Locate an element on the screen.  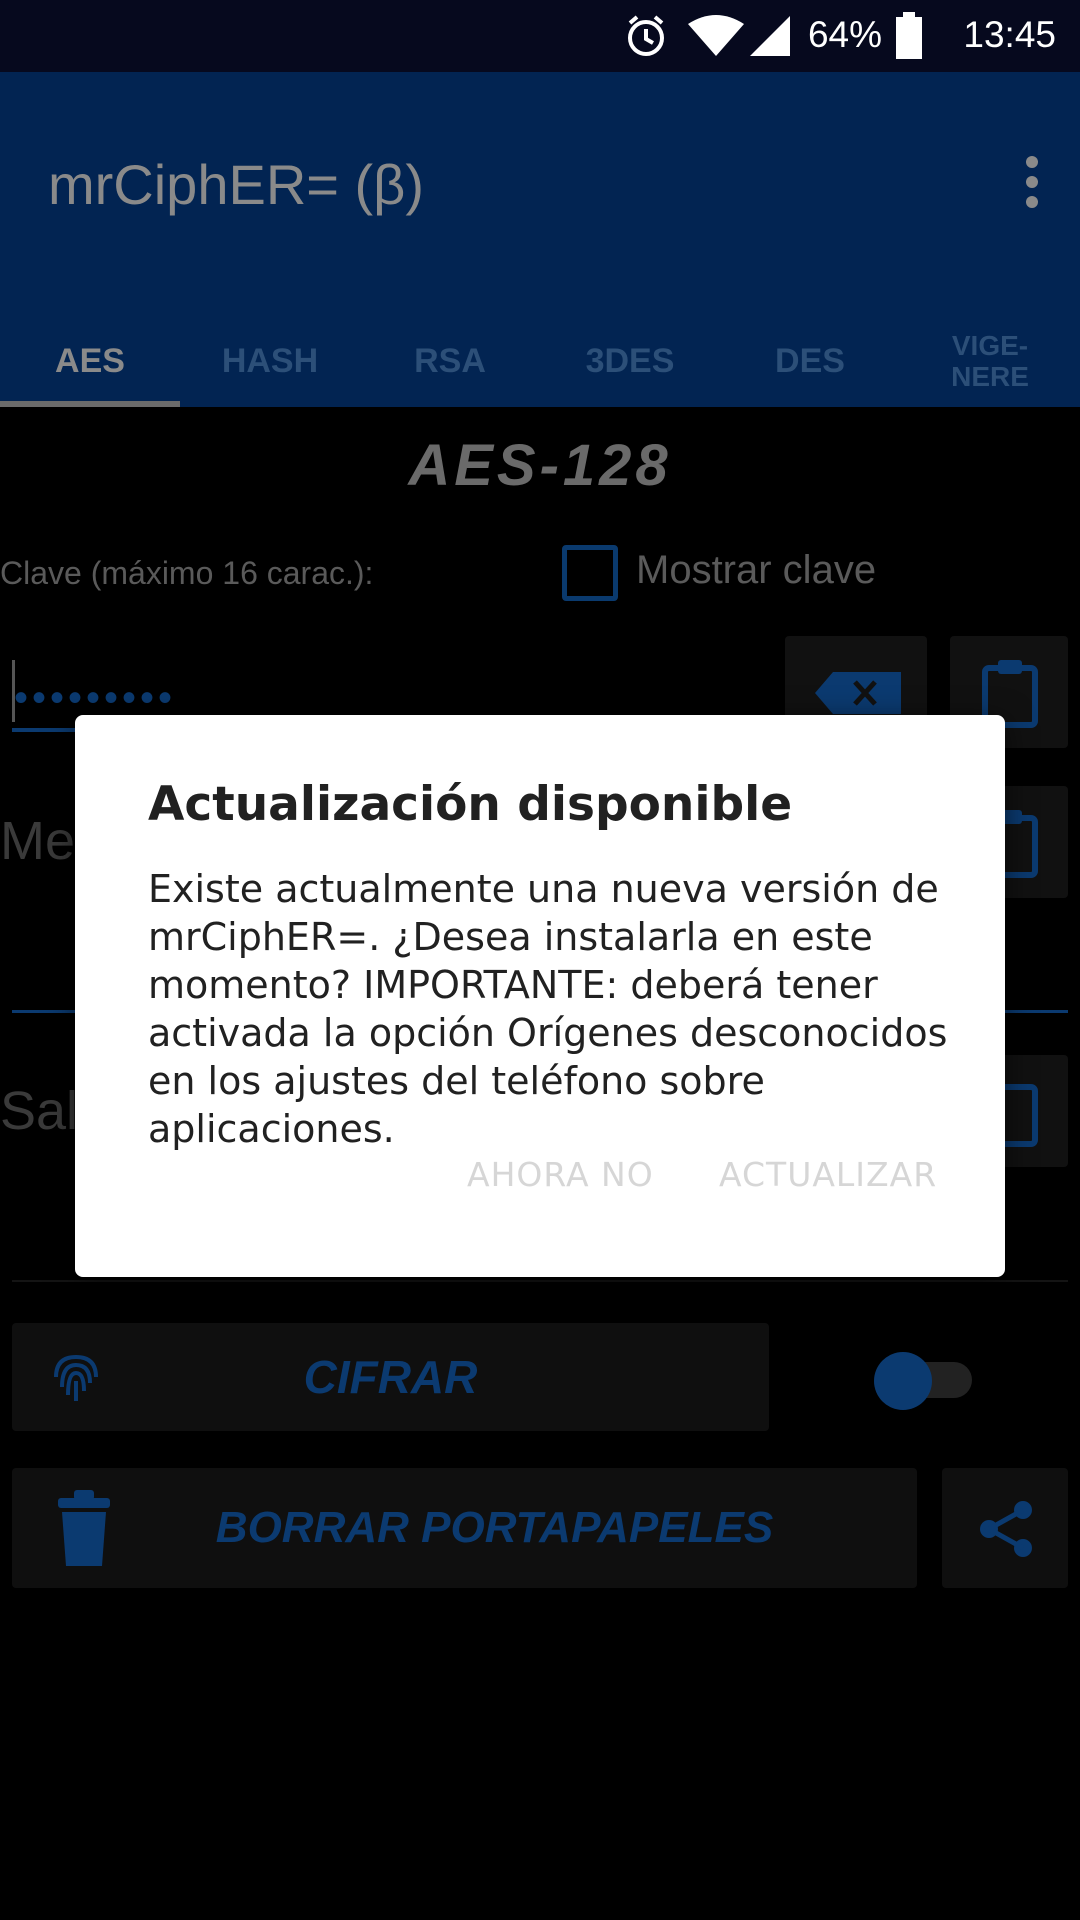
show-key-checkbox is located at coordinates (590, 573).